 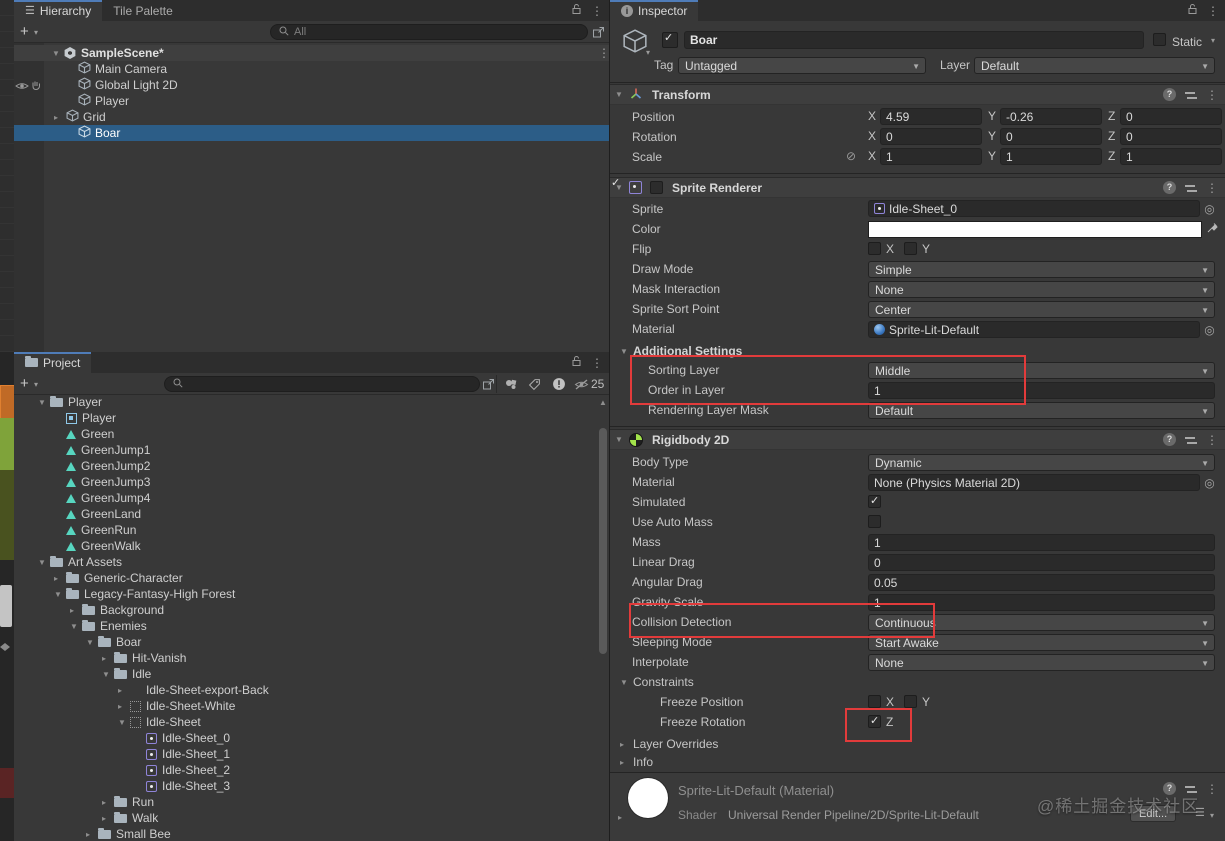 What do you see at coordinates (1041, 622) in the screenshot?
I see `collision-detection-dropdown: Continuous ▼` at bounding box center [1041, 622].